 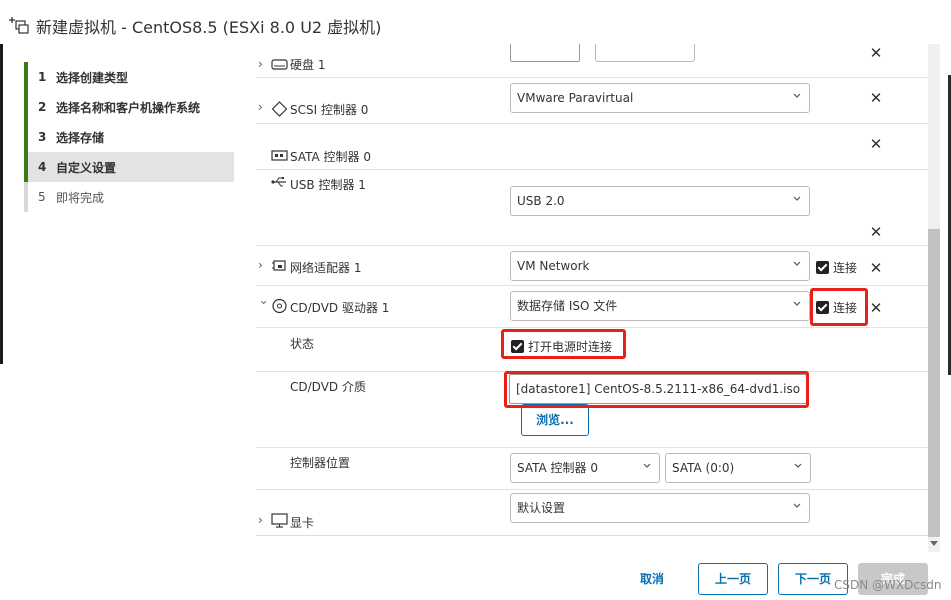 What do you see at coordinates (541, 201) in the screenshot?
I see `select-value: USB 2.0` at bounding box center [541, 201].